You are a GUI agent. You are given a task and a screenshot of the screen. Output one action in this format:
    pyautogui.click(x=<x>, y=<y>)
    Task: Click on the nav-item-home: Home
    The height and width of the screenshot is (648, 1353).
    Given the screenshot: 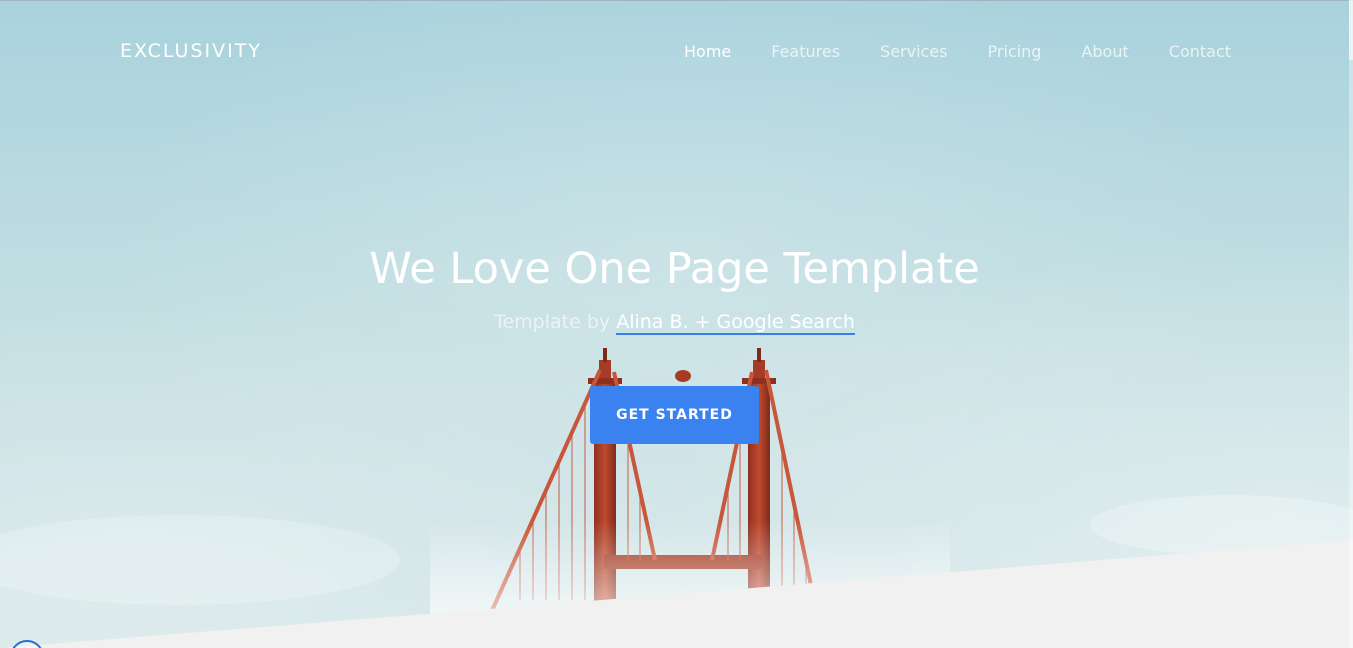 What is the action you would take?
    pyautogui.click(x=707, y=51)
    